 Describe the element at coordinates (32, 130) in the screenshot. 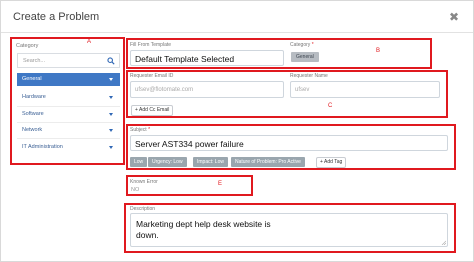

I see `sidebar-item-label: Network` at that location.